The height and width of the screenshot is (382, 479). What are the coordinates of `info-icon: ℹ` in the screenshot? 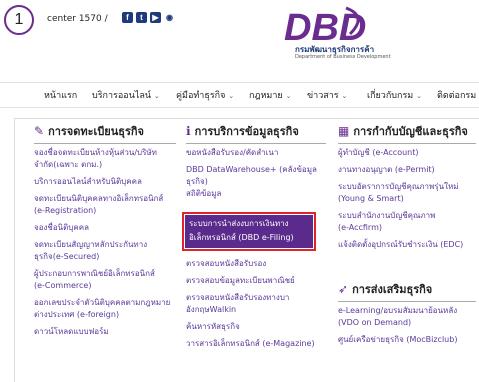 It's located at (188, 131).